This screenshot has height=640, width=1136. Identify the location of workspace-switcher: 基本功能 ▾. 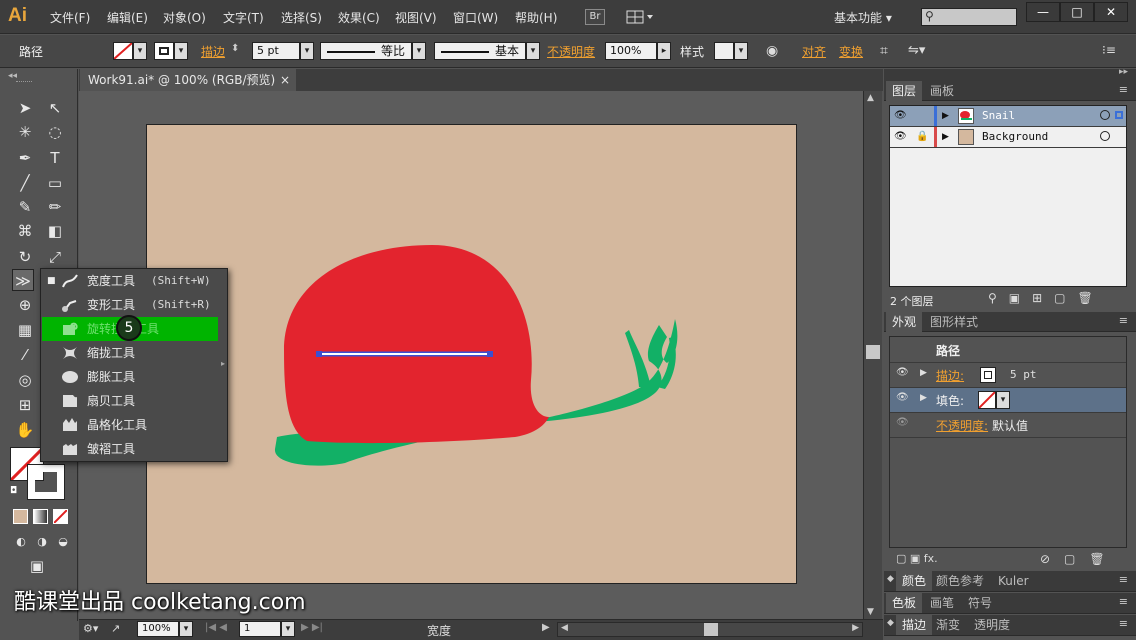
(863, 17).